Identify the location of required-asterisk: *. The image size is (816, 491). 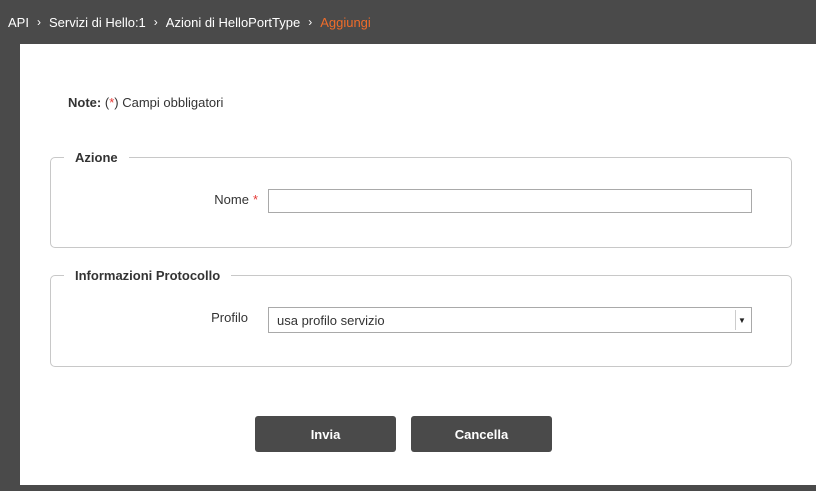
(255, 199).